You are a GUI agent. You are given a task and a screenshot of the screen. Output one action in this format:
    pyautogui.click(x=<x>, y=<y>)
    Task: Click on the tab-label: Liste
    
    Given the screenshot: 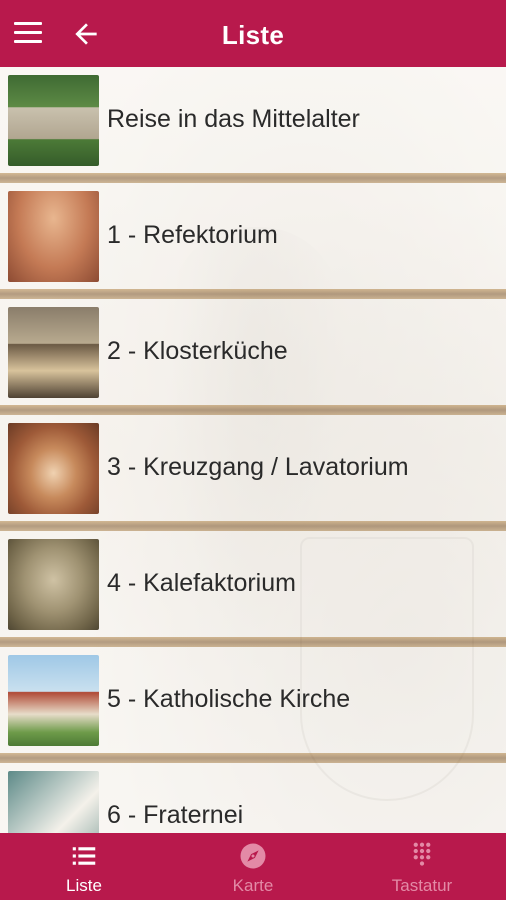 What is the action you would take?
    pyautogui.click(x=84, y=885)
    